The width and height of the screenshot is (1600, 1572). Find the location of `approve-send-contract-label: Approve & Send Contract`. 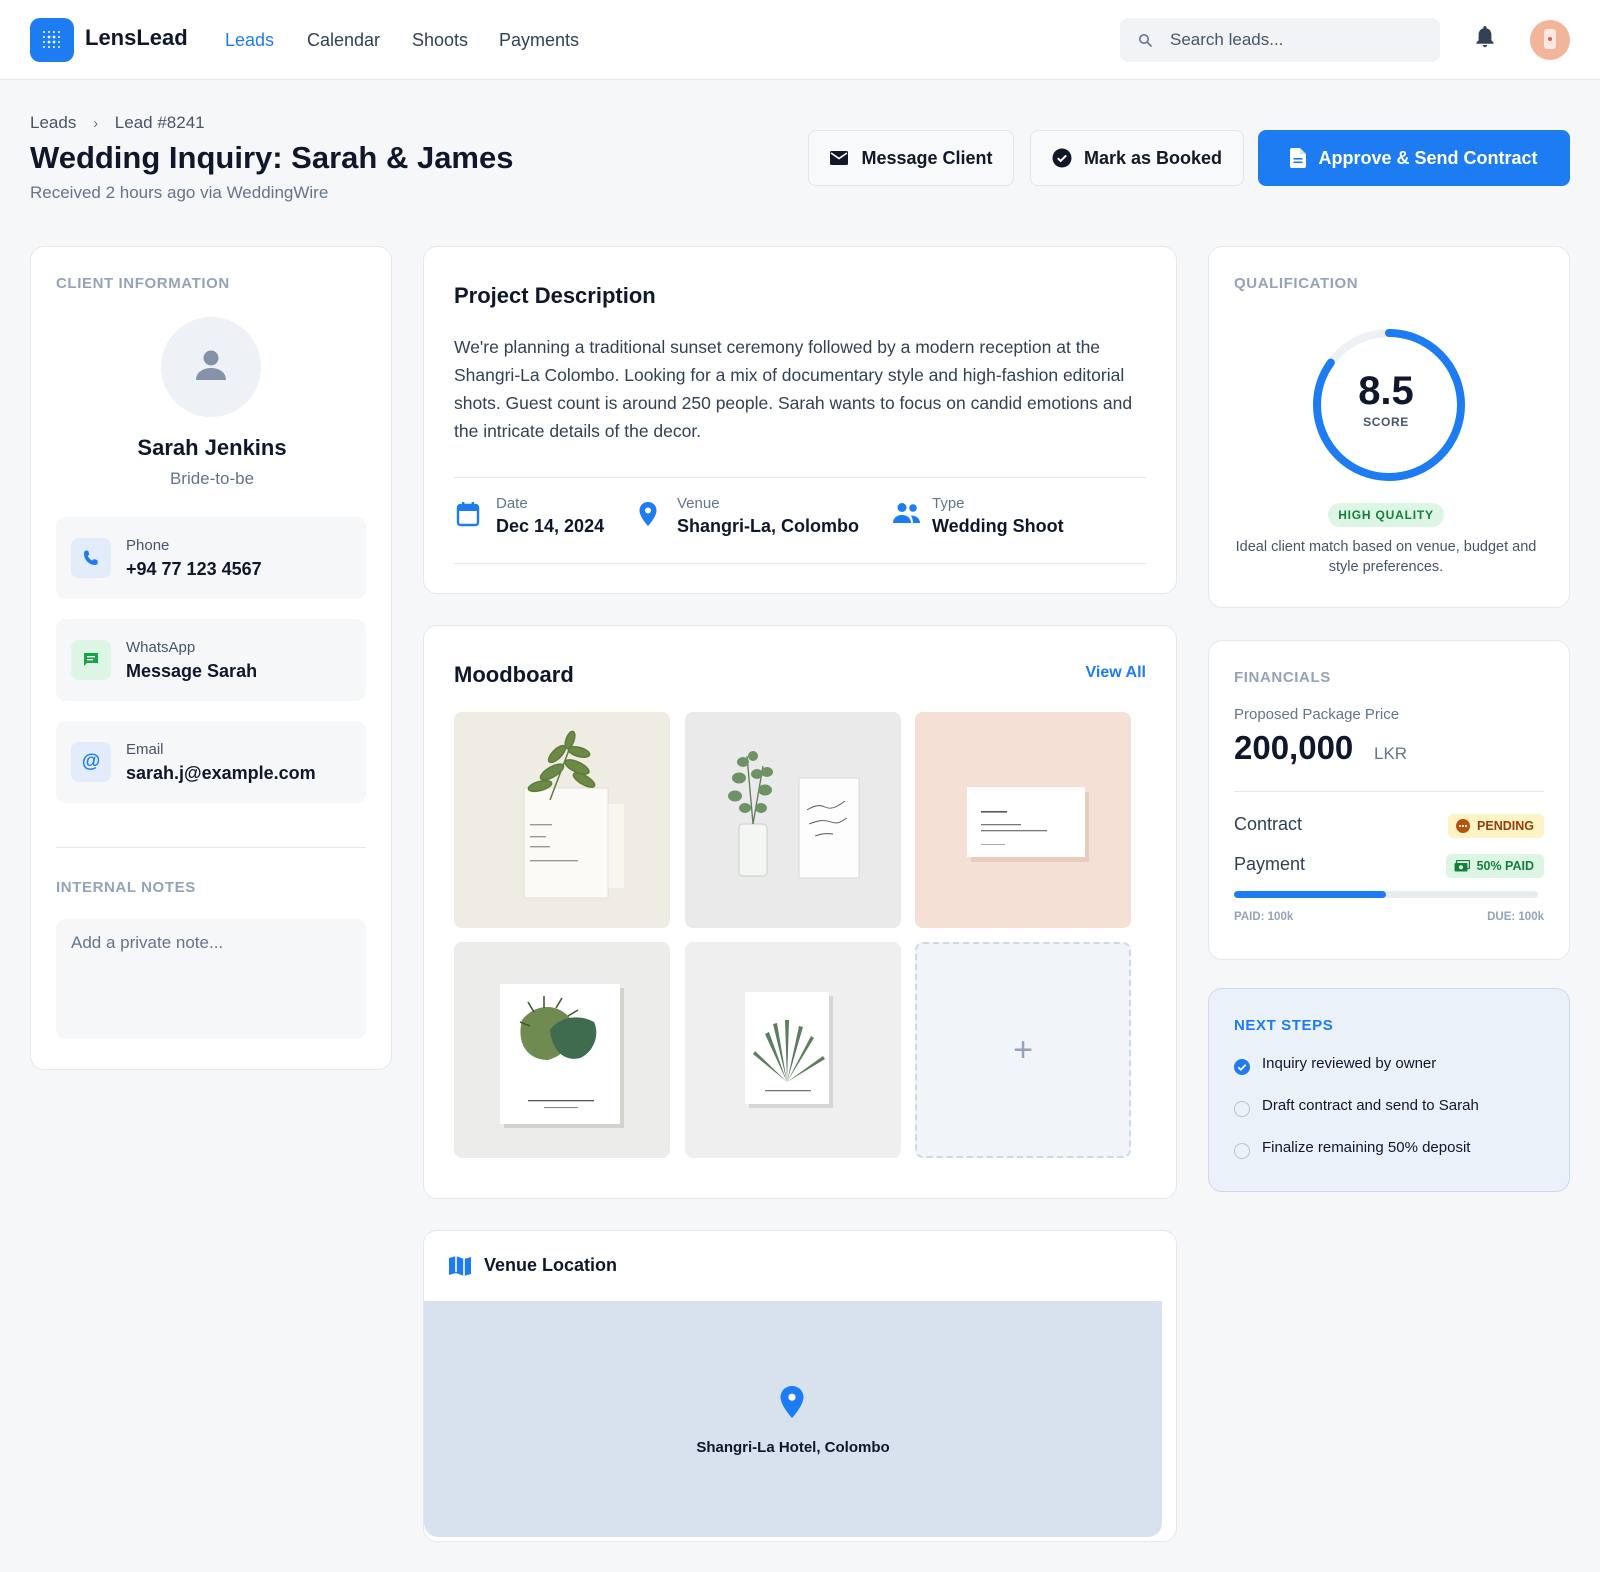

approve-send-contract-label: Approve & Send Contract is located at coordinates (1428, 157).